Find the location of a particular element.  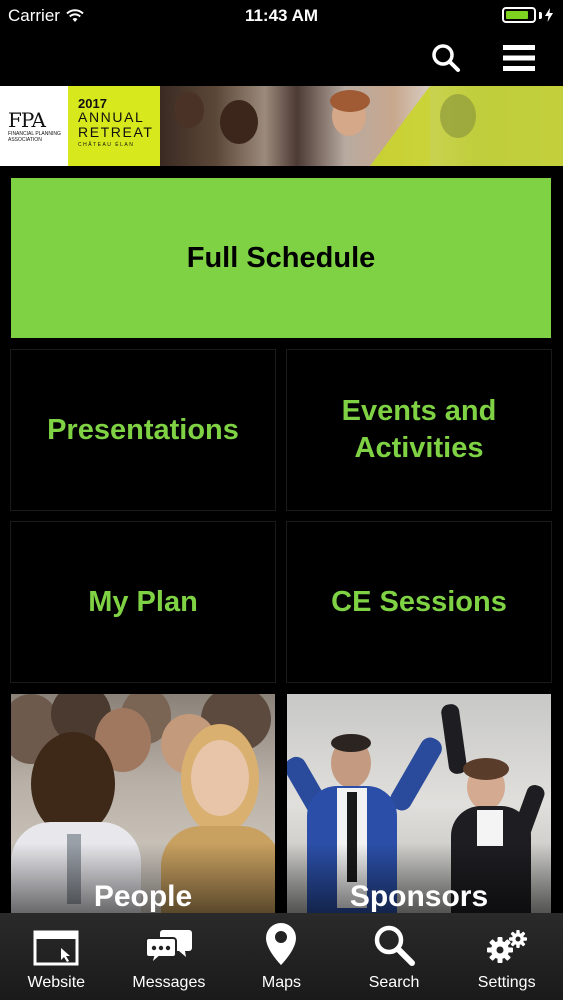

tab-bar: Website Messages Maps Search Settings is located at coordinates (281, 956).